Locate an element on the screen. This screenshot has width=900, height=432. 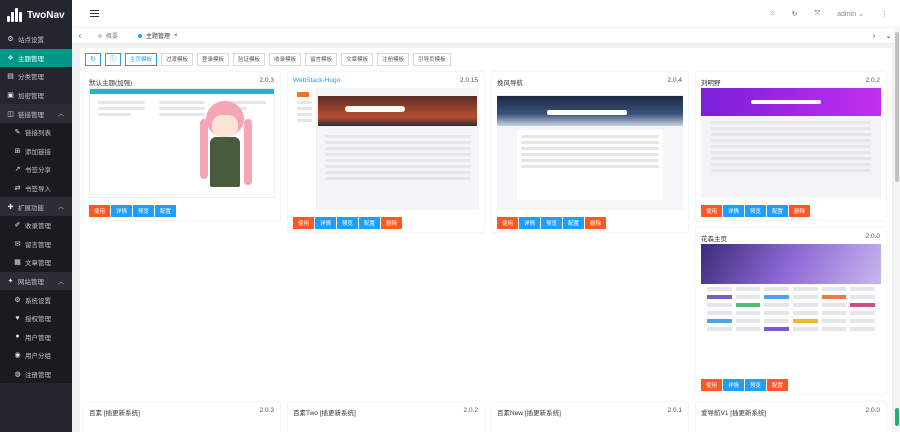
top-header: ⌂ ↻ ⤧ admin ⌄ ⋮ is located at coordinates (486, 14).